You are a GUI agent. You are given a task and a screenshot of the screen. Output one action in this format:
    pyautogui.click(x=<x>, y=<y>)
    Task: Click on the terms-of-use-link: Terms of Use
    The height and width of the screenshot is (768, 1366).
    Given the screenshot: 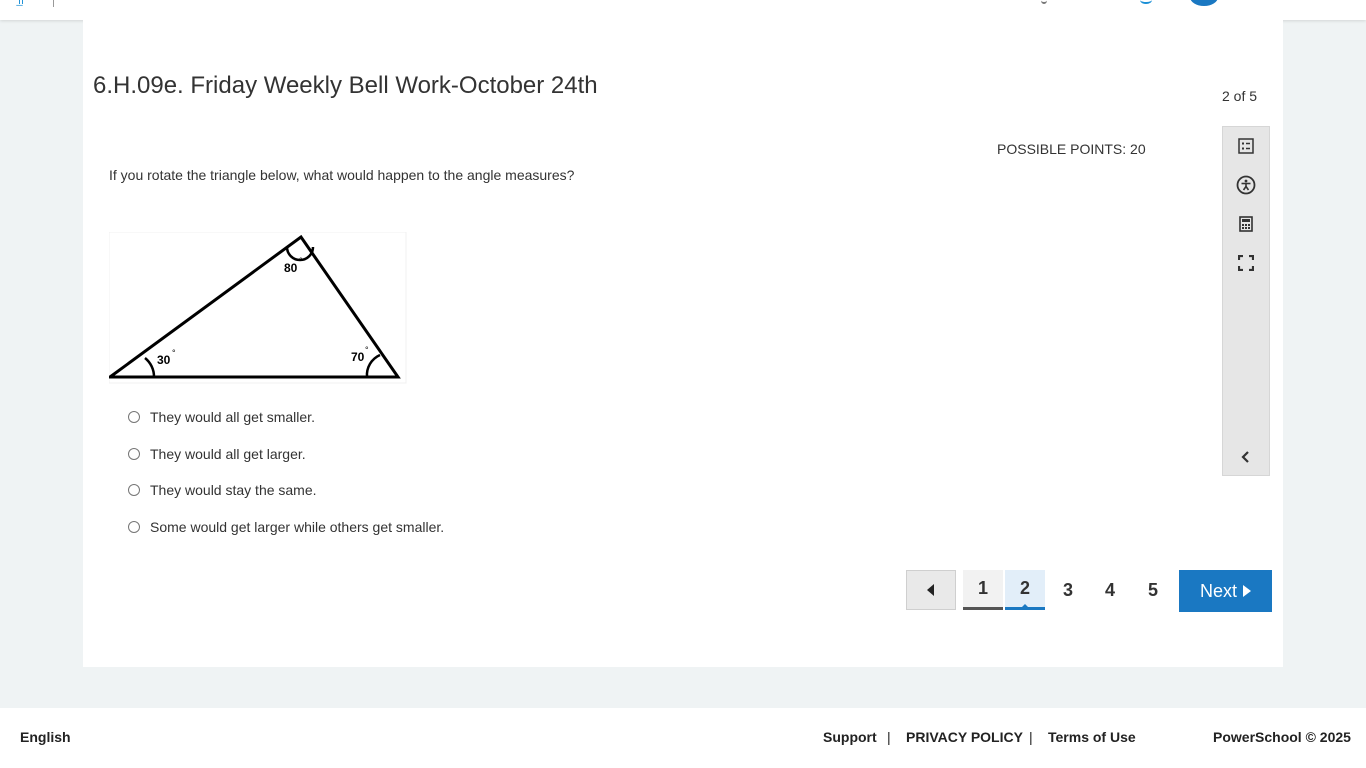 What is the action you would take?
    pyautogui.click(x=1092, y=737)
    